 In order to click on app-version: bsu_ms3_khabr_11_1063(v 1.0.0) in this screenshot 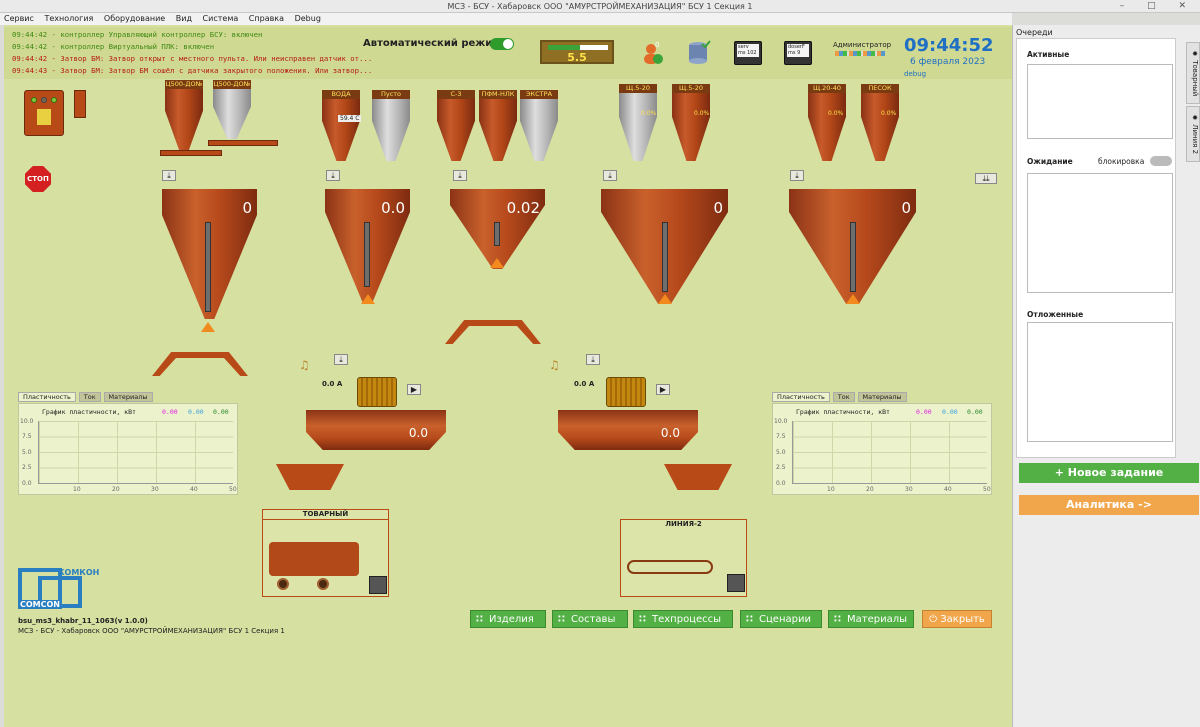, I will do `click(83, 621)`.